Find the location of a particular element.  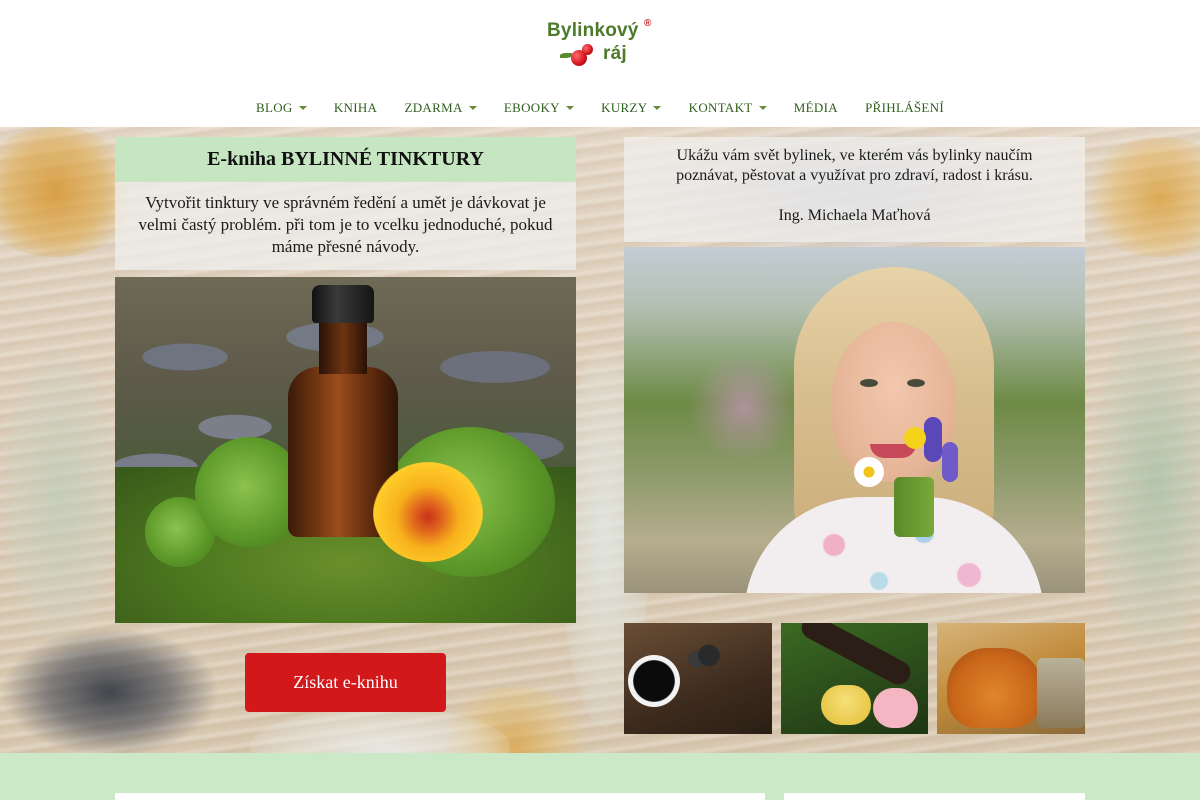

nav-label: MÉDIA is located at coordinates (815, 107).